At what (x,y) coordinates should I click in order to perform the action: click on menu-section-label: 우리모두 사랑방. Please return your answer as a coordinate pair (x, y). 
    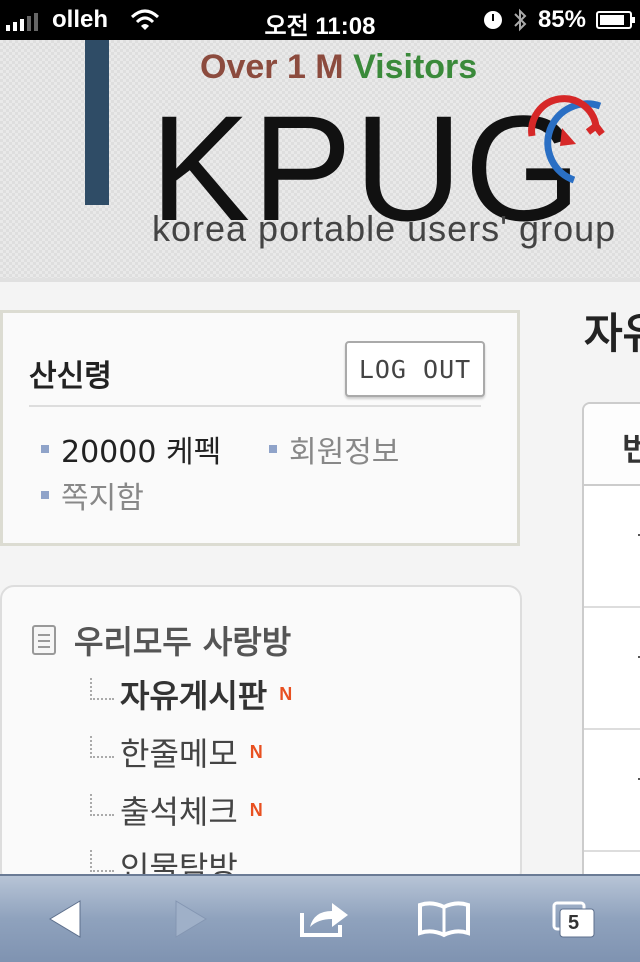
    Looking at the image, I should click on (183, 642).